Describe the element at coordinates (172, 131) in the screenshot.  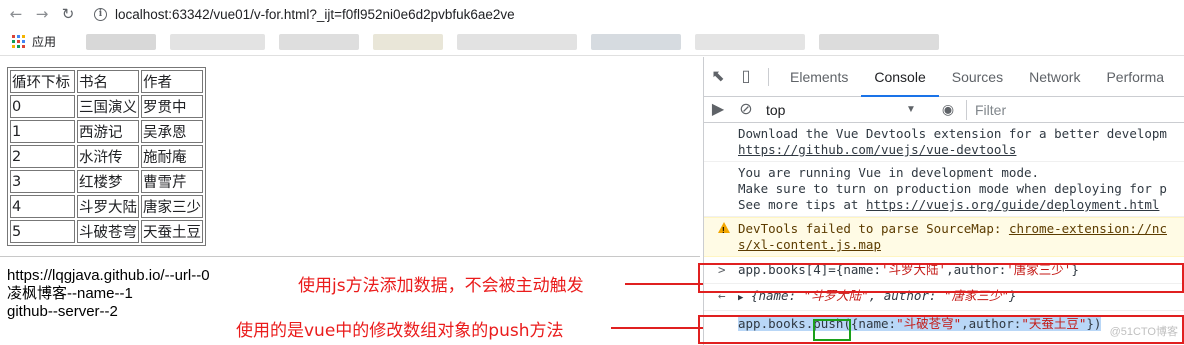
I see `table-cell: 吴承恩` at that location.